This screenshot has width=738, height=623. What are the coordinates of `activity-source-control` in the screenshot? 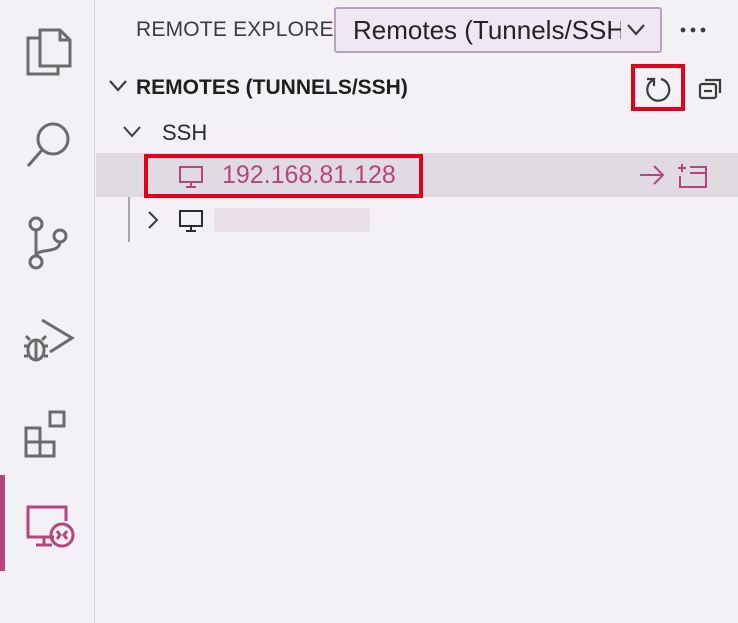 It's located at (47, 240).